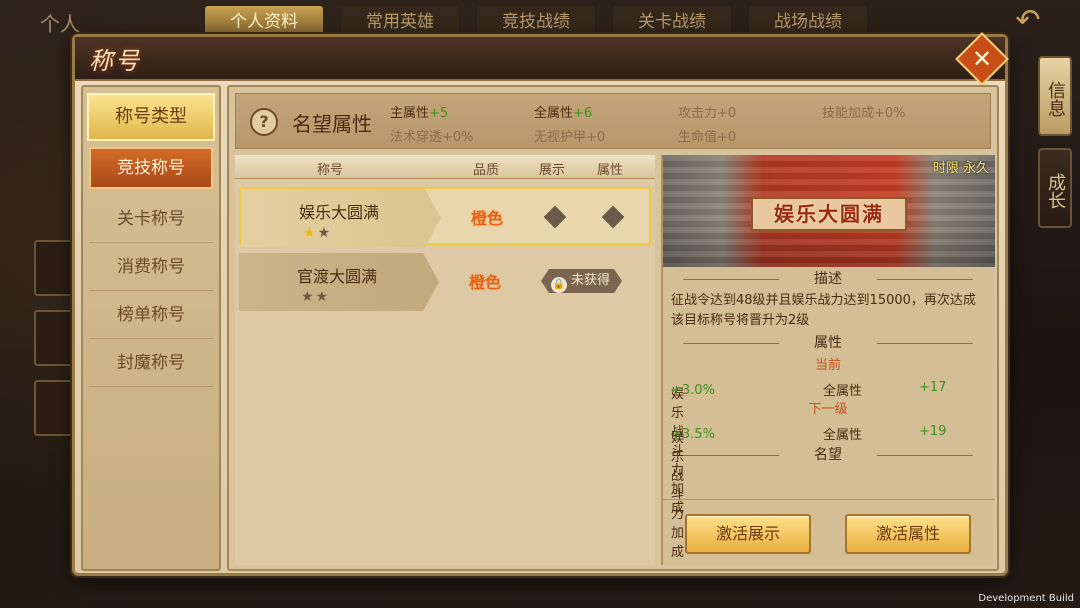 The height and width of the screenshot is (608, 1080). What do you see at coordinates (613, 217) in the screenshot?
I see `attr-diamond-icon` at bounding box center [613, 217].